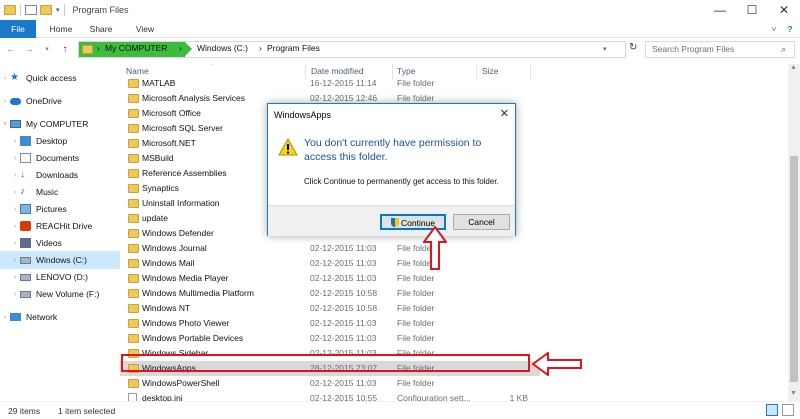 The height and width of the screenshot is (419, 800). What do you see at coordinates (752, 10) in the screenshot?
I see `maximize-button: ☐` at bounding box center [752, 10].